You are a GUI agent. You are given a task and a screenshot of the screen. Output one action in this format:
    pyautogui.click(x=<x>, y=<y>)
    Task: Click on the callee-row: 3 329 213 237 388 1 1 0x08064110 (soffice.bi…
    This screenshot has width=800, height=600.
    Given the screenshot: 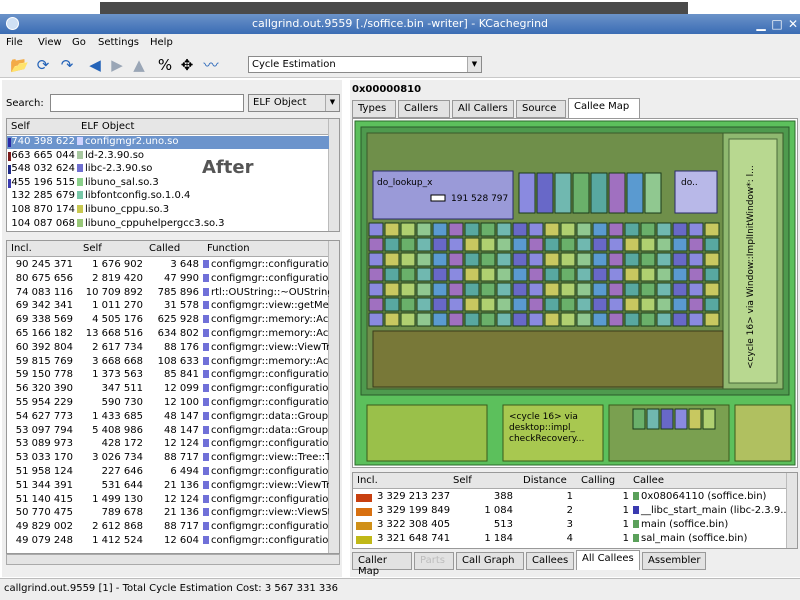 What is the action you would take?
    pyautogui.click(x=570, y=497)
    